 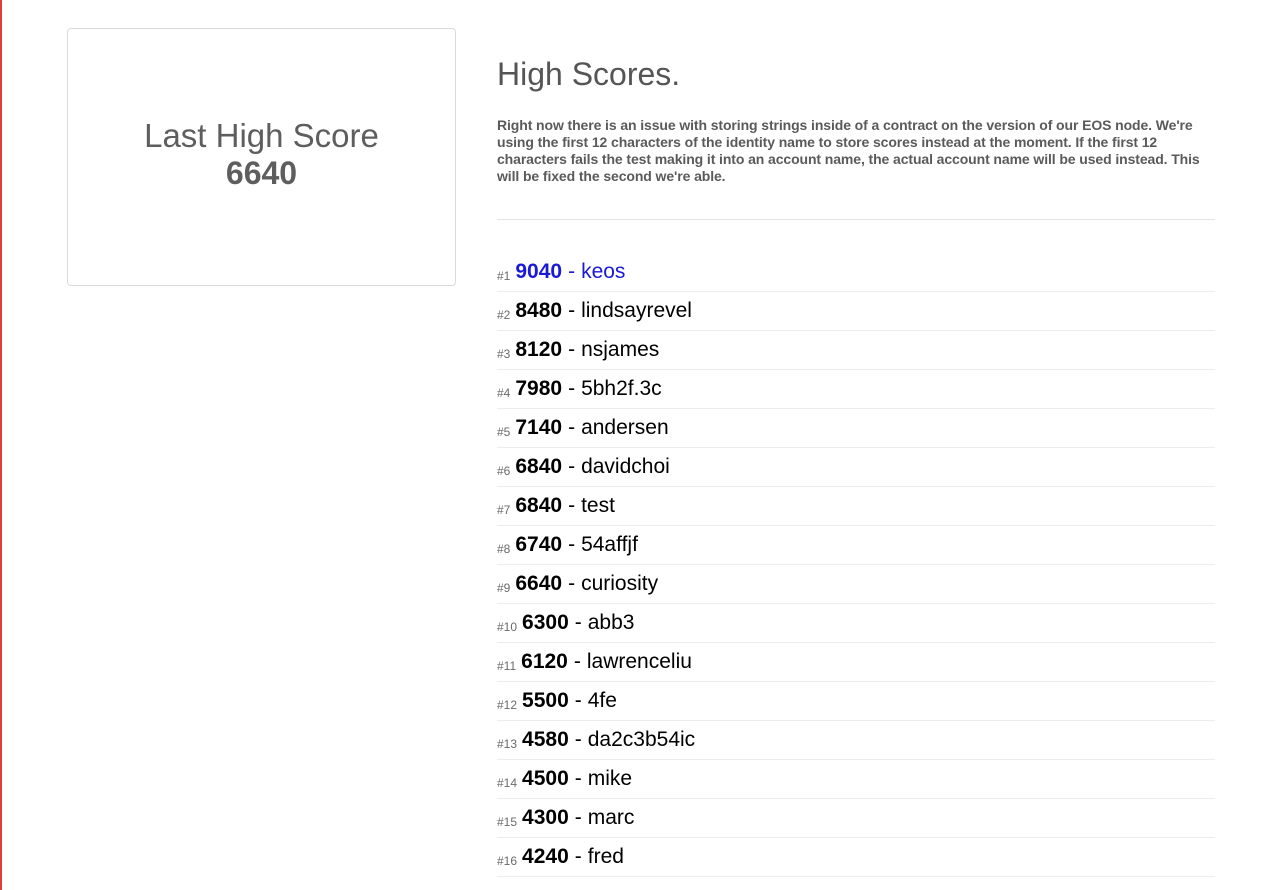 I want to click on player-name: keos, so click(x=603, y=271).